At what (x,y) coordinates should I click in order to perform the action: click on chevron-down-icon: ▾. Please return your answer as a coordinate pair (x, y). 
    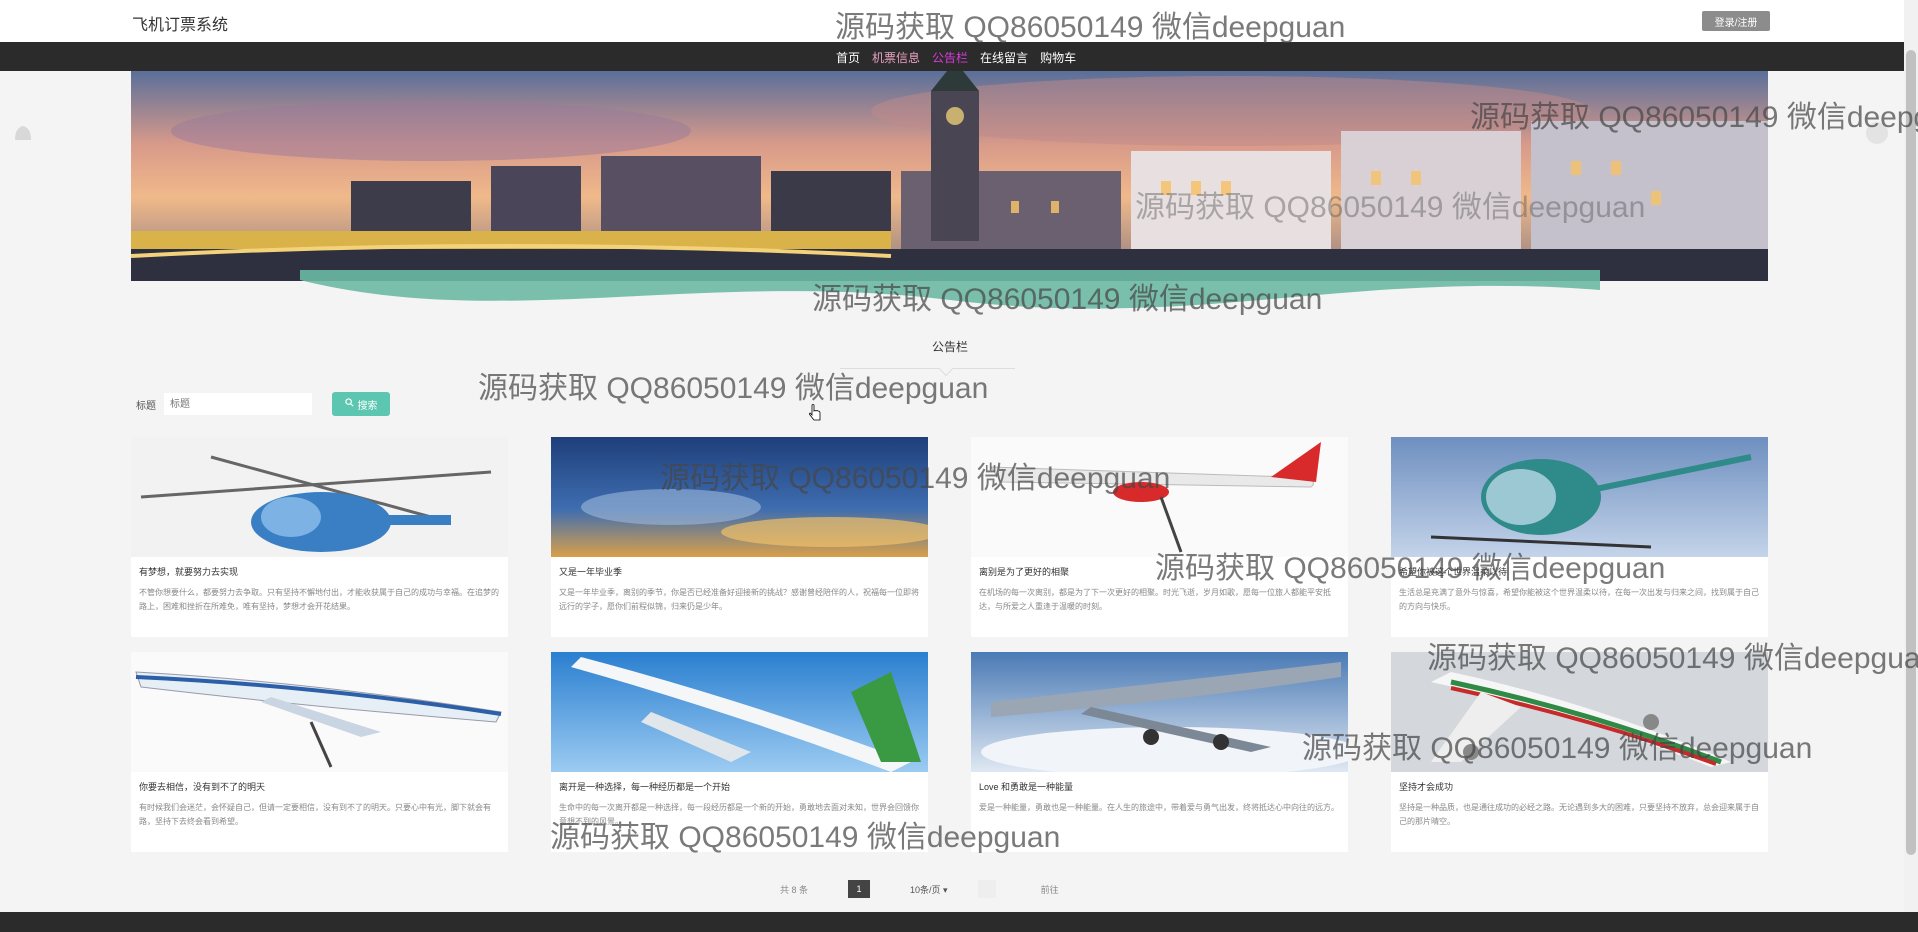
    Looking at the image, I should click on (945, 889).